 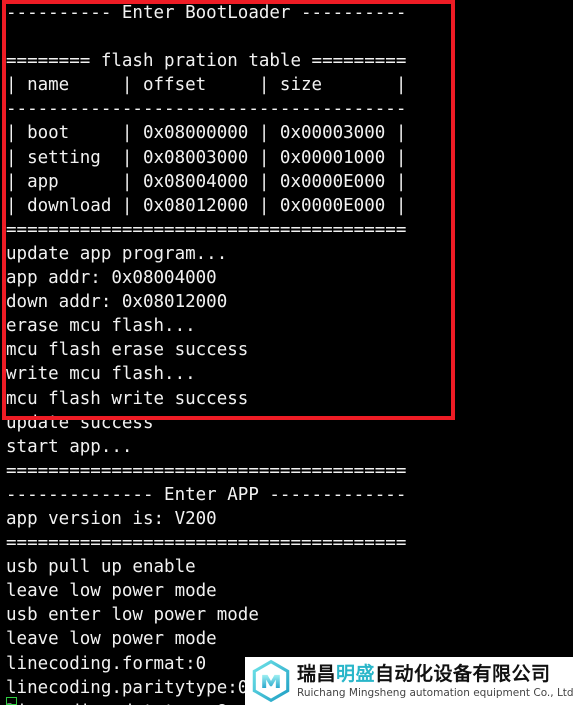 I want to click on watermark-cn-highlight: 明盛, so click(x=356, y=673).